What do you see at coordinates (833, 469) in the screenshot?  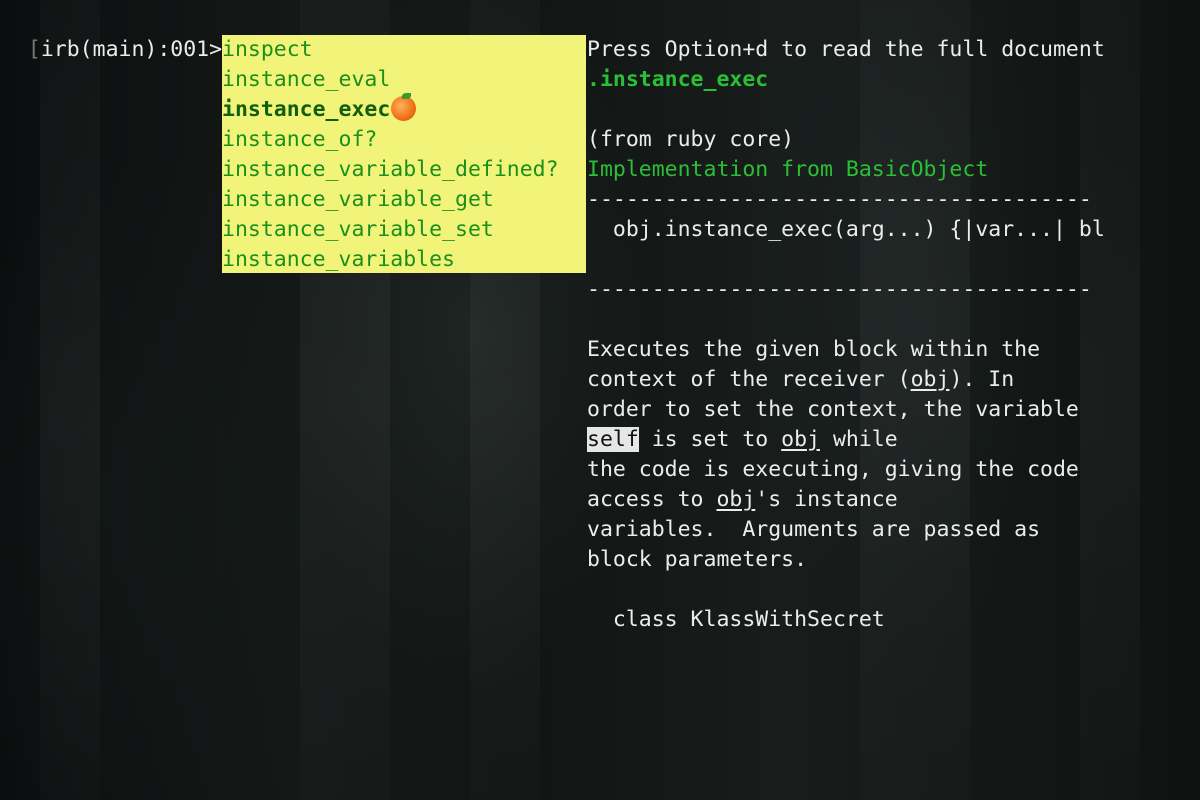 I see `doc-paragraph-line: the code is executing, giving the code` at bounding box center [833, 469].